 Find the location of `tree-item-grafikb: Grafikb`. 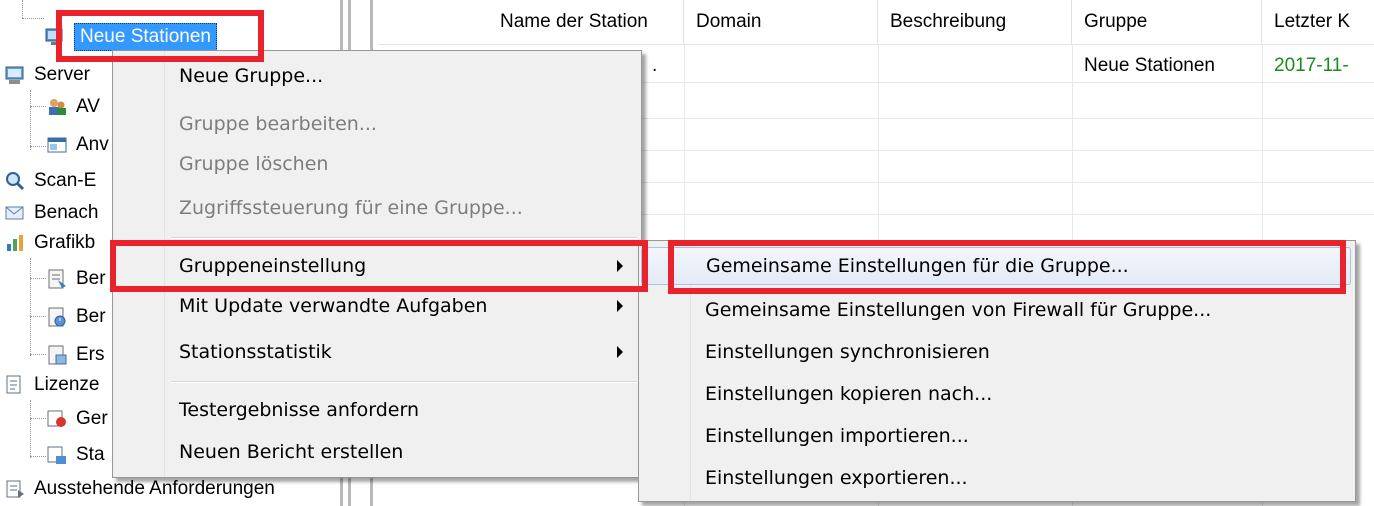

tree-item-grafikb: Grafikb is located at coordinates (49, 243).